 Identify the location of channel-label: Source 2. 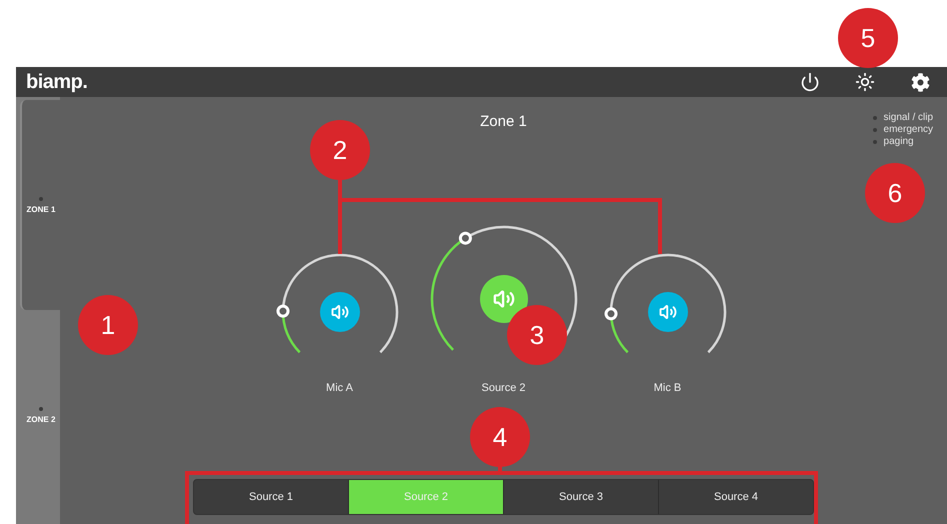
(503, 388).